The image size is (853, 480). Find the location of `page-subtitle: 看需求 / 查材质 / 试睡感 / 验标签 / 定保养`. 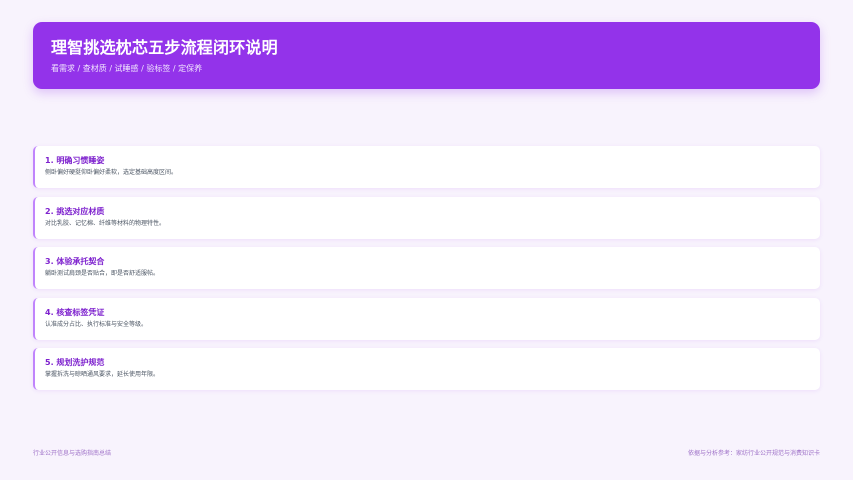

page-subtitle: 看需求 / 查材质 / 试睡感 / 验标签 / 定保养 is located at coordinates (127, 68).